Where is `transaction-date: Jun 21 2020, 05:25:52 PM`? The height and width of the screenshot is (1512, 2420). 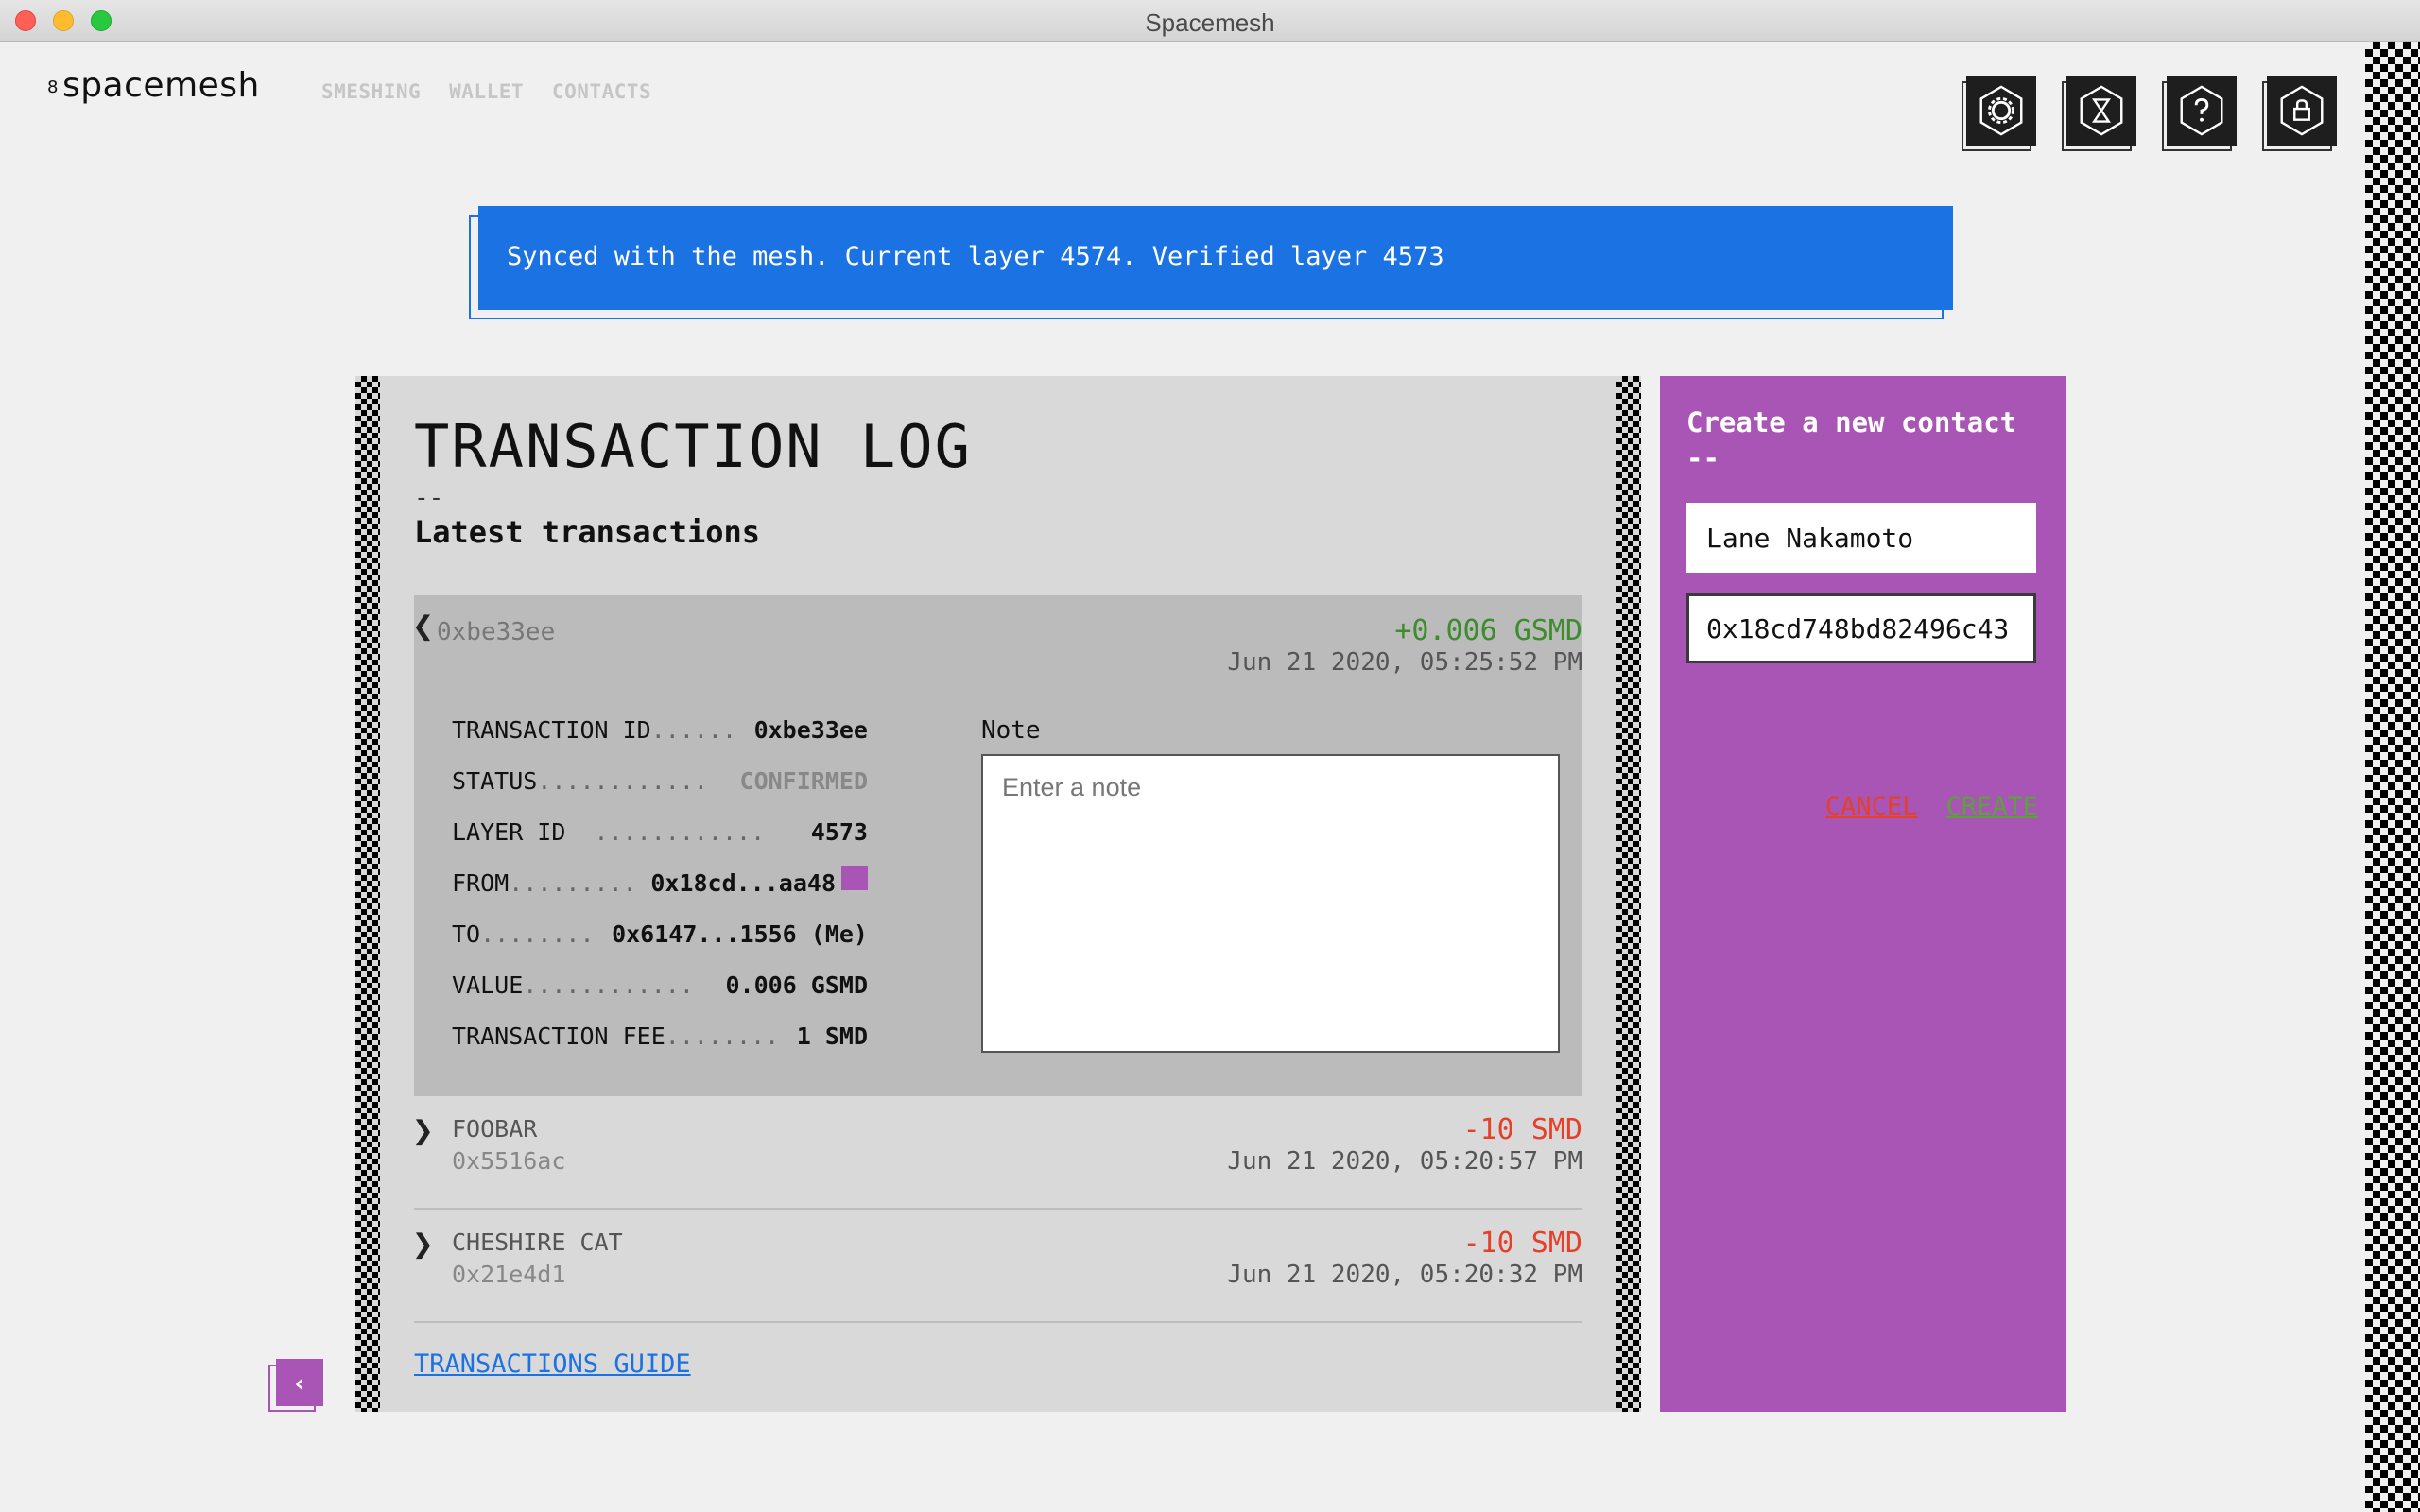 transaction-date: Jun 21 2020, 05:25:52 PM is located at coordinates (1404, 662).